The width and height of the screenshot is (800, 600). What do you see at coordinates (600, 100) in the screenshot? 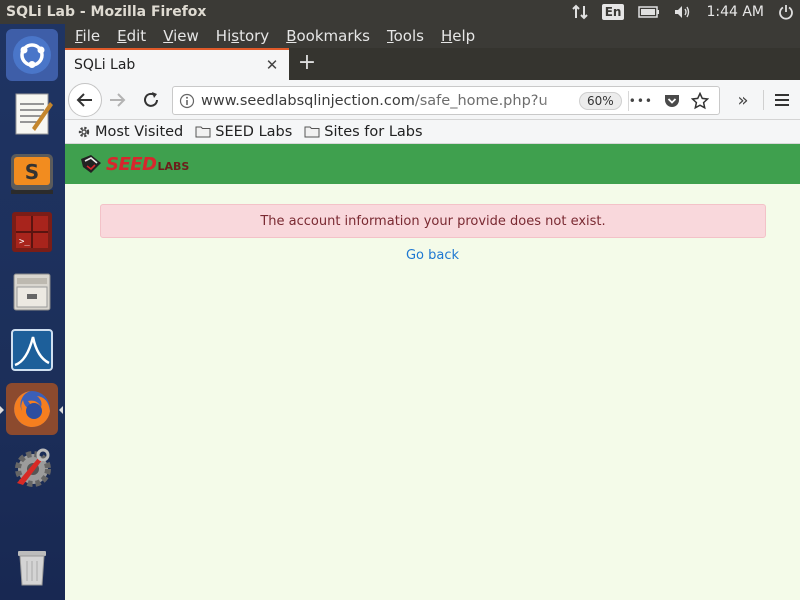
I see `zoom-reset-button: 60%` at bounding box center [600, 100].